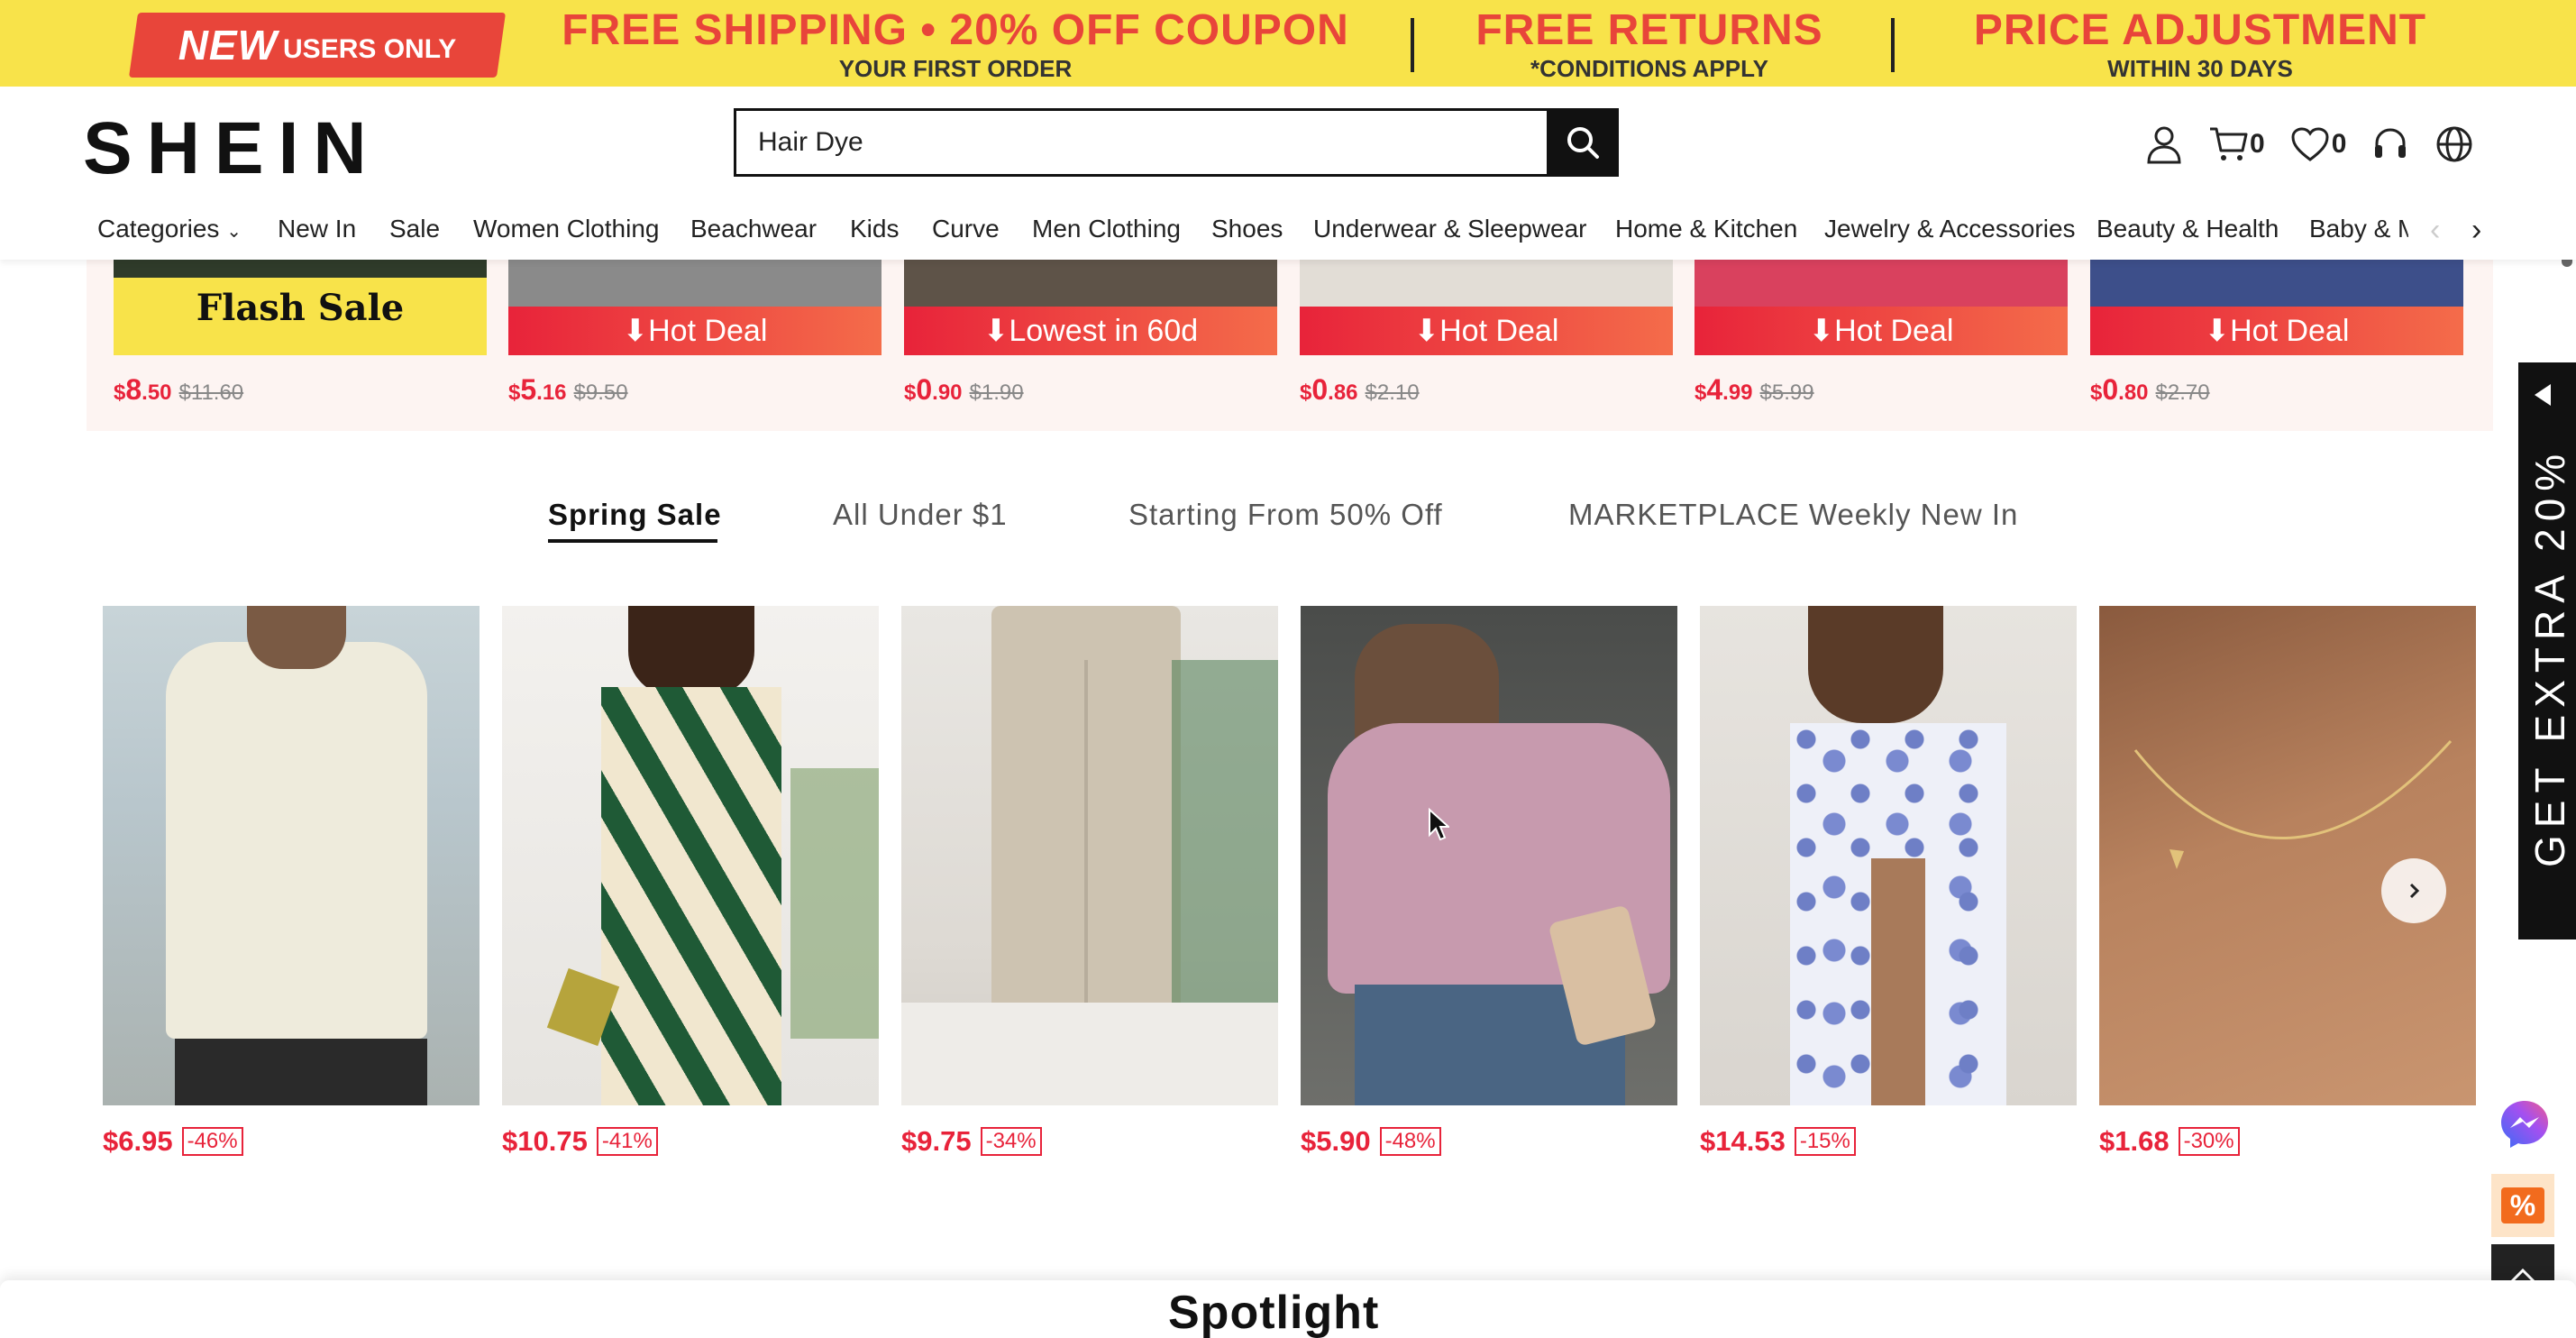 The height and width of the screenshot is (1338, 2576). I want to click on product-card: $14.53 -15%, so click(1888, 881).